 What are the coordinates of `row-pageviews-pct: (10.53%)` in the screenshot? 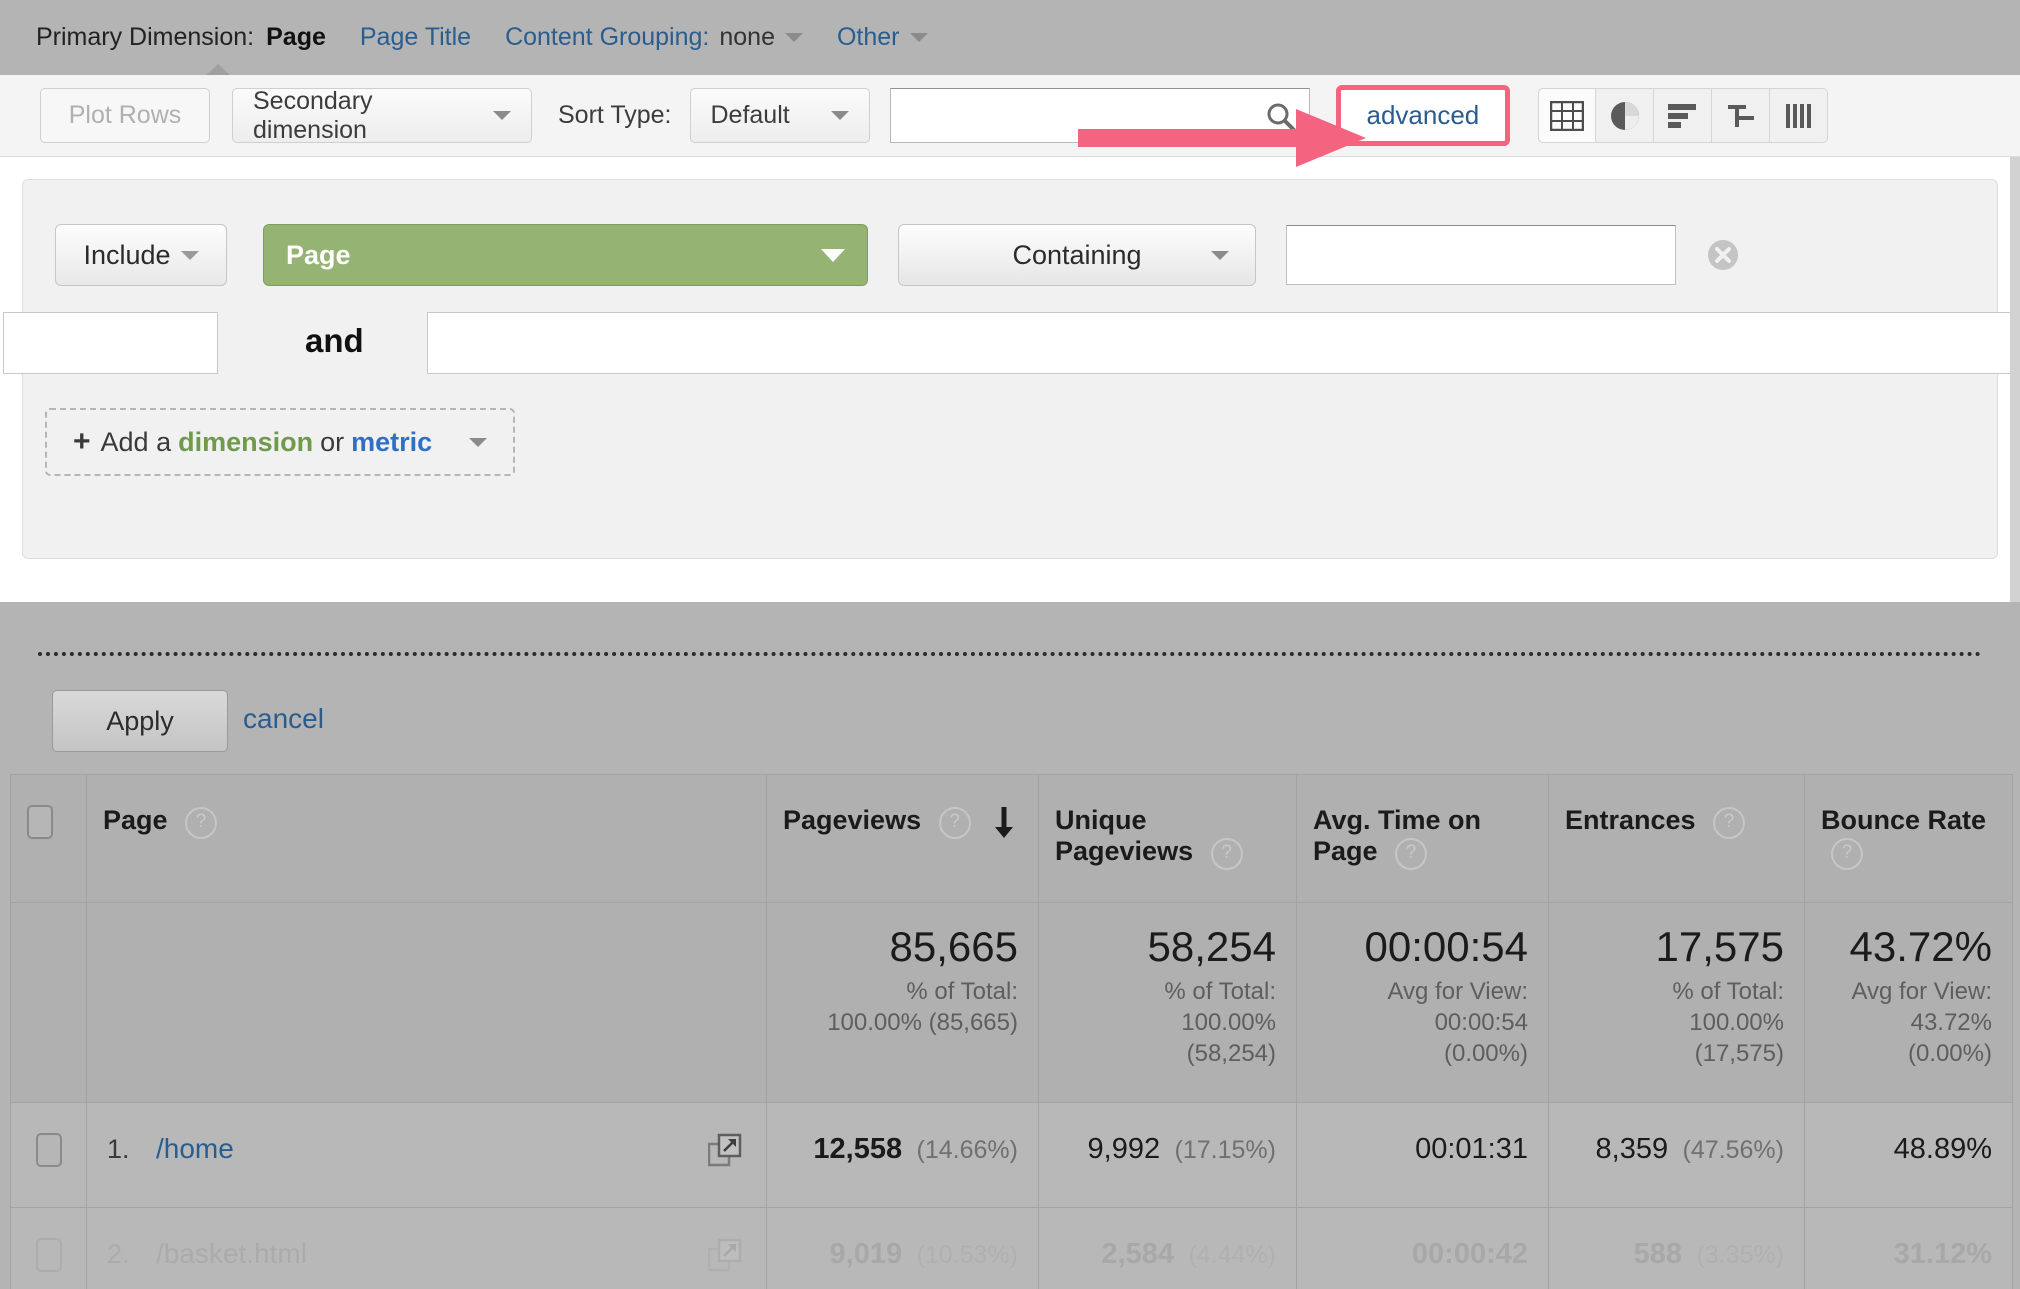 It's located at (967, 1255).